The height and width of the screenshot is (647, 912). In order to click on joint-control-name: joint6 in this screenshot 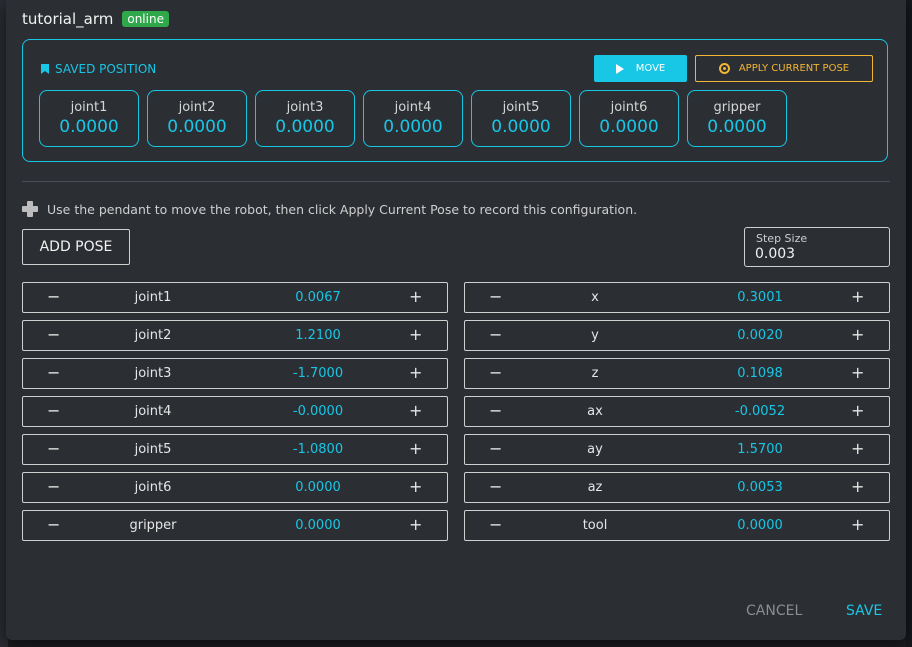, I will do `click(153, 487)`.